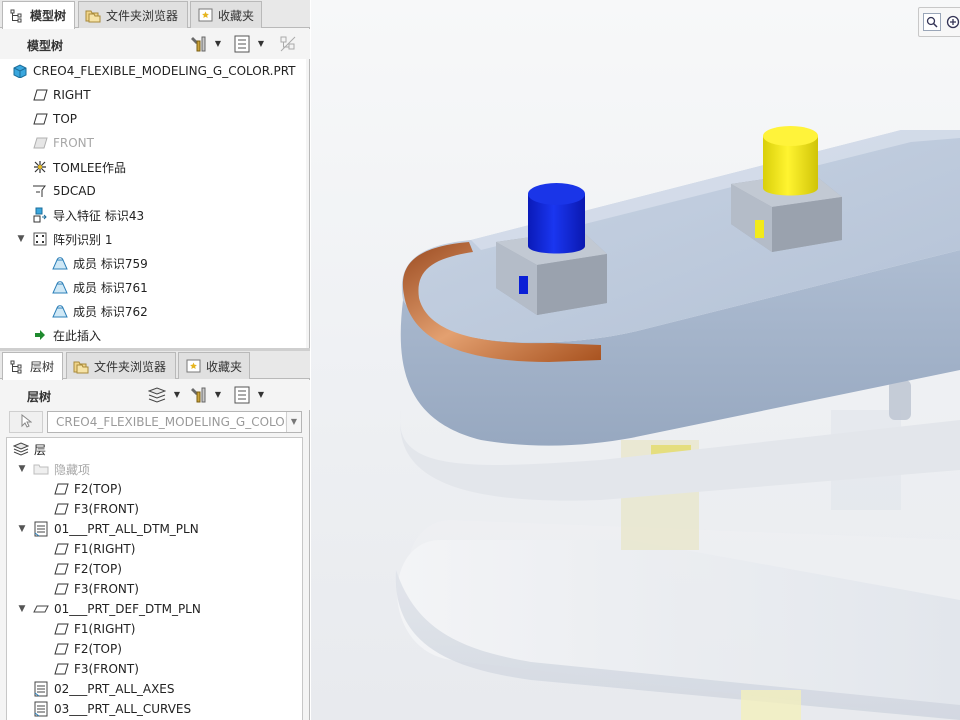  I want to click on active-model-combo: CREO4_FLEXIBLE_MODELING_G_COLOR.PRT ▼, so click(174, 422).